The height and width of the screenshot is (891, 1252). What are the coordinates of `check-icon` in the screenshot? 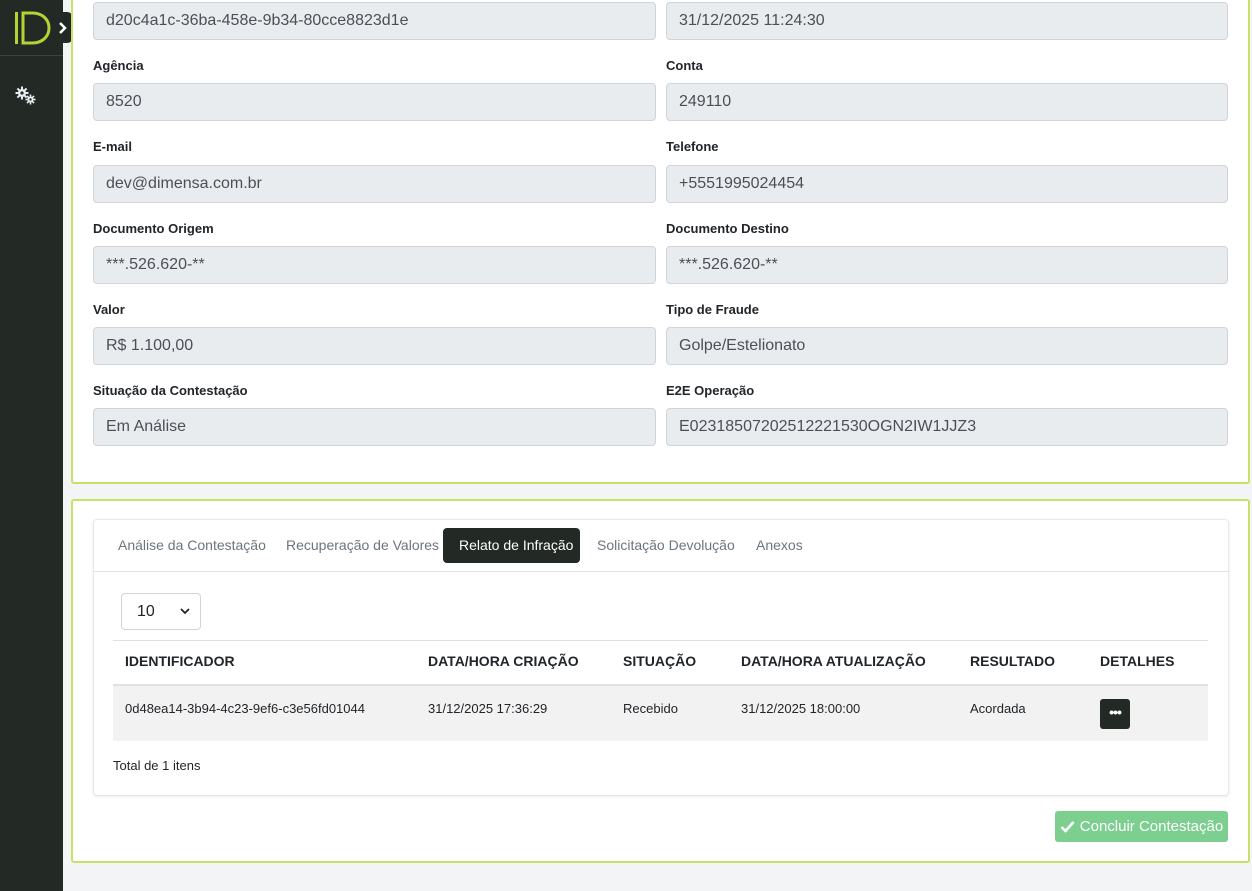 It's located at (1067, 827).